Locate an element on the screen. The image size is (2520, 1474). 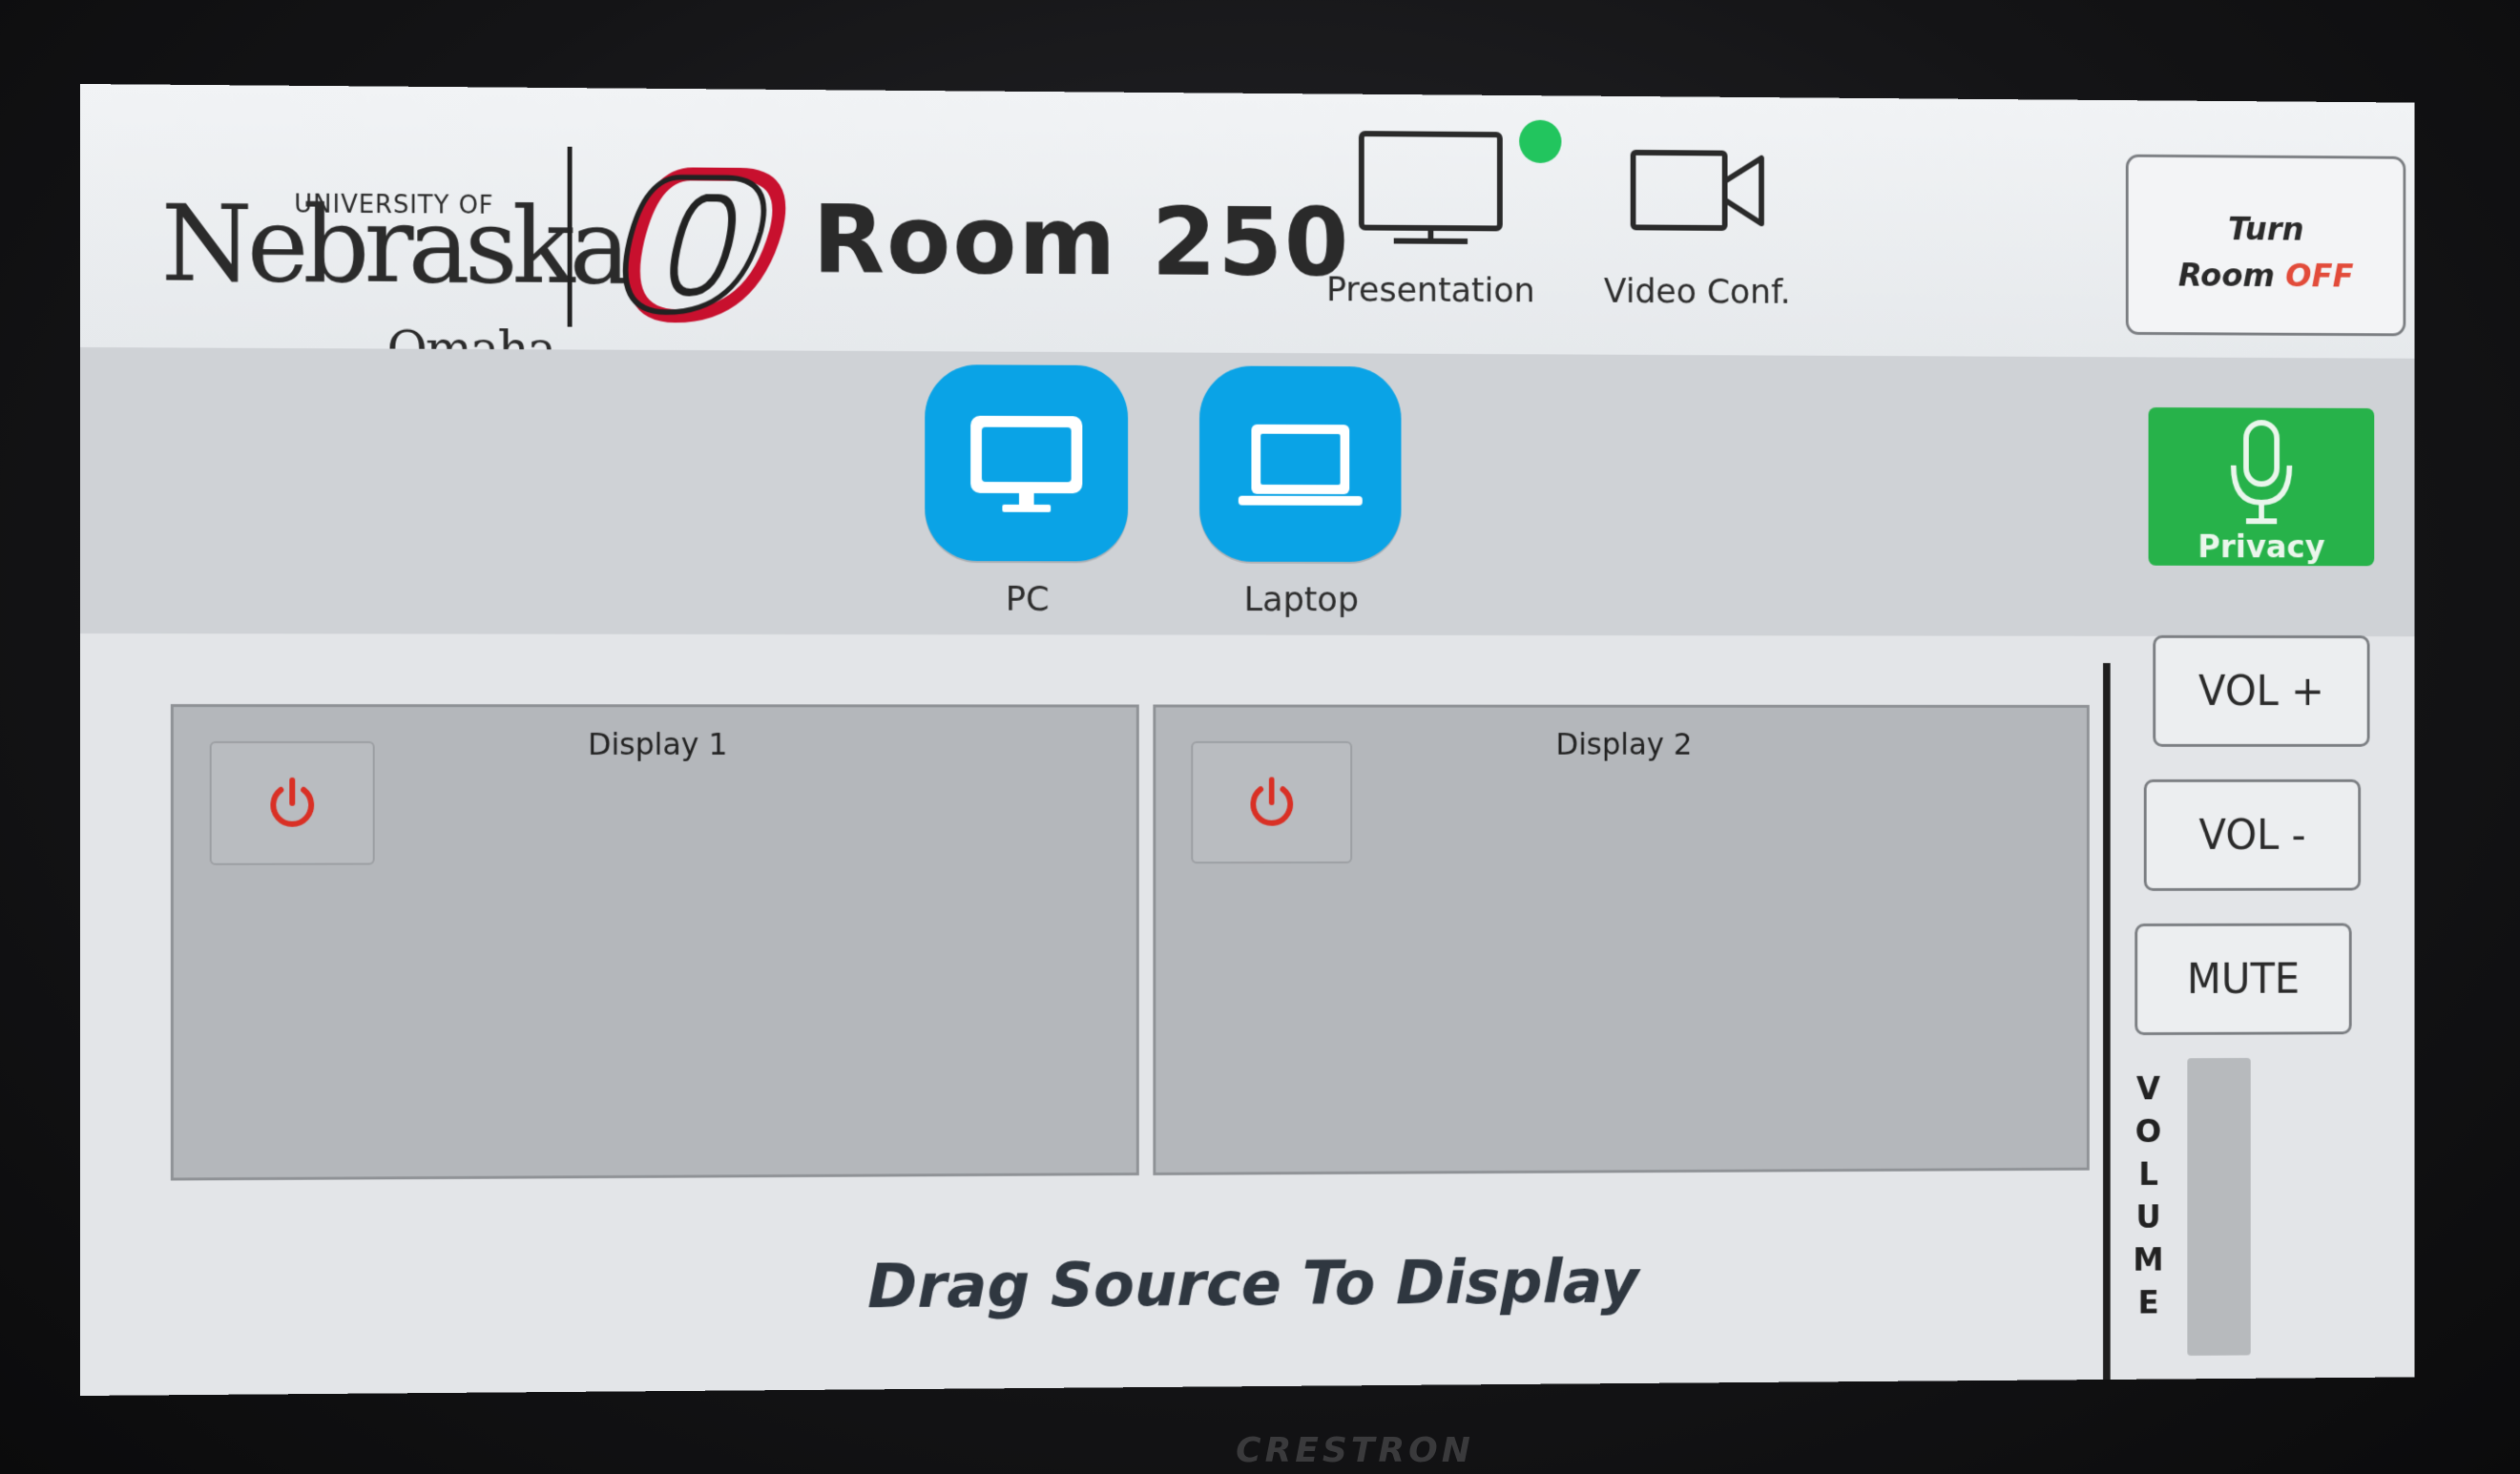
display-2-drop-target: Display 2 is located at coordinates (1621, 939).